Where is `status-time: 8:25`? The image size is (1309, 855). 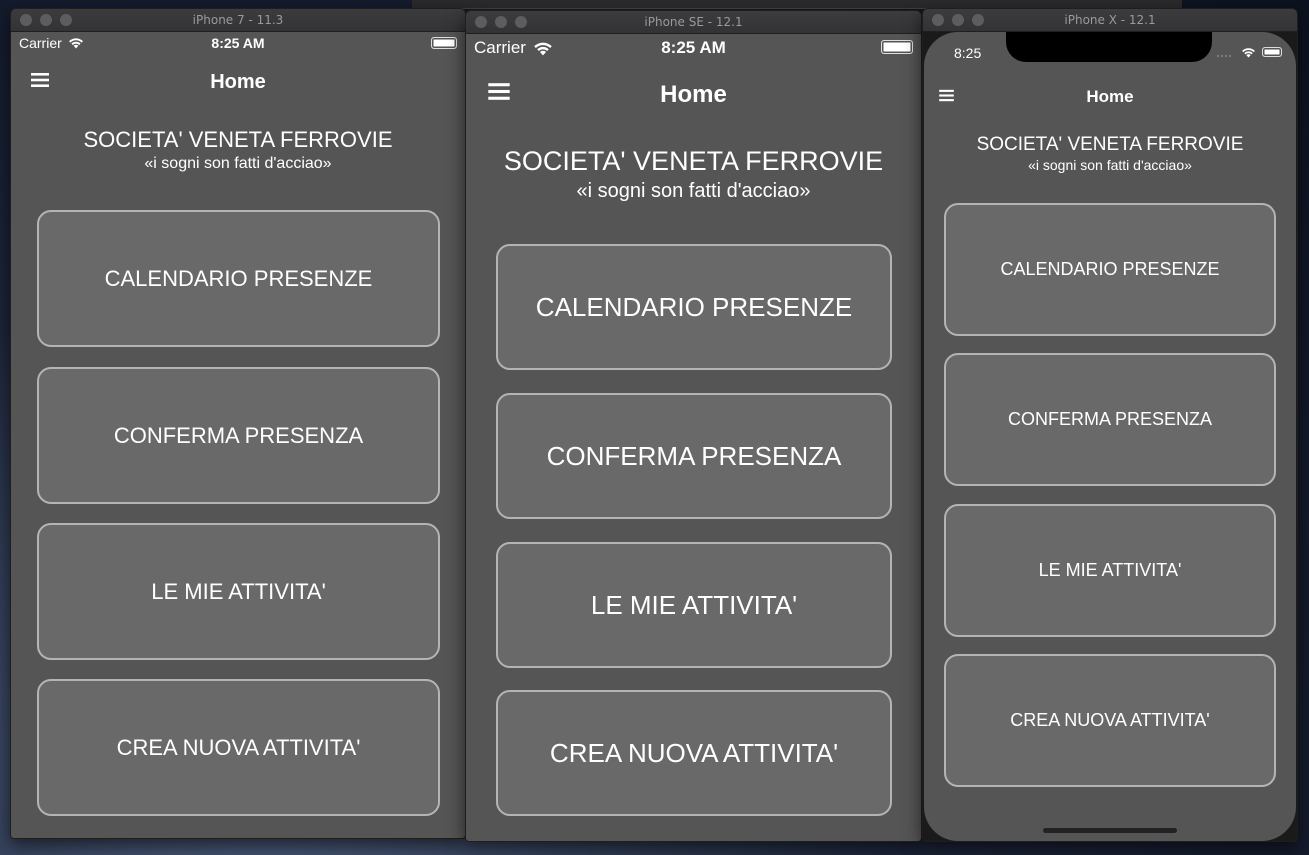 status-time: 8:25 is located at coordinates (968, 53).